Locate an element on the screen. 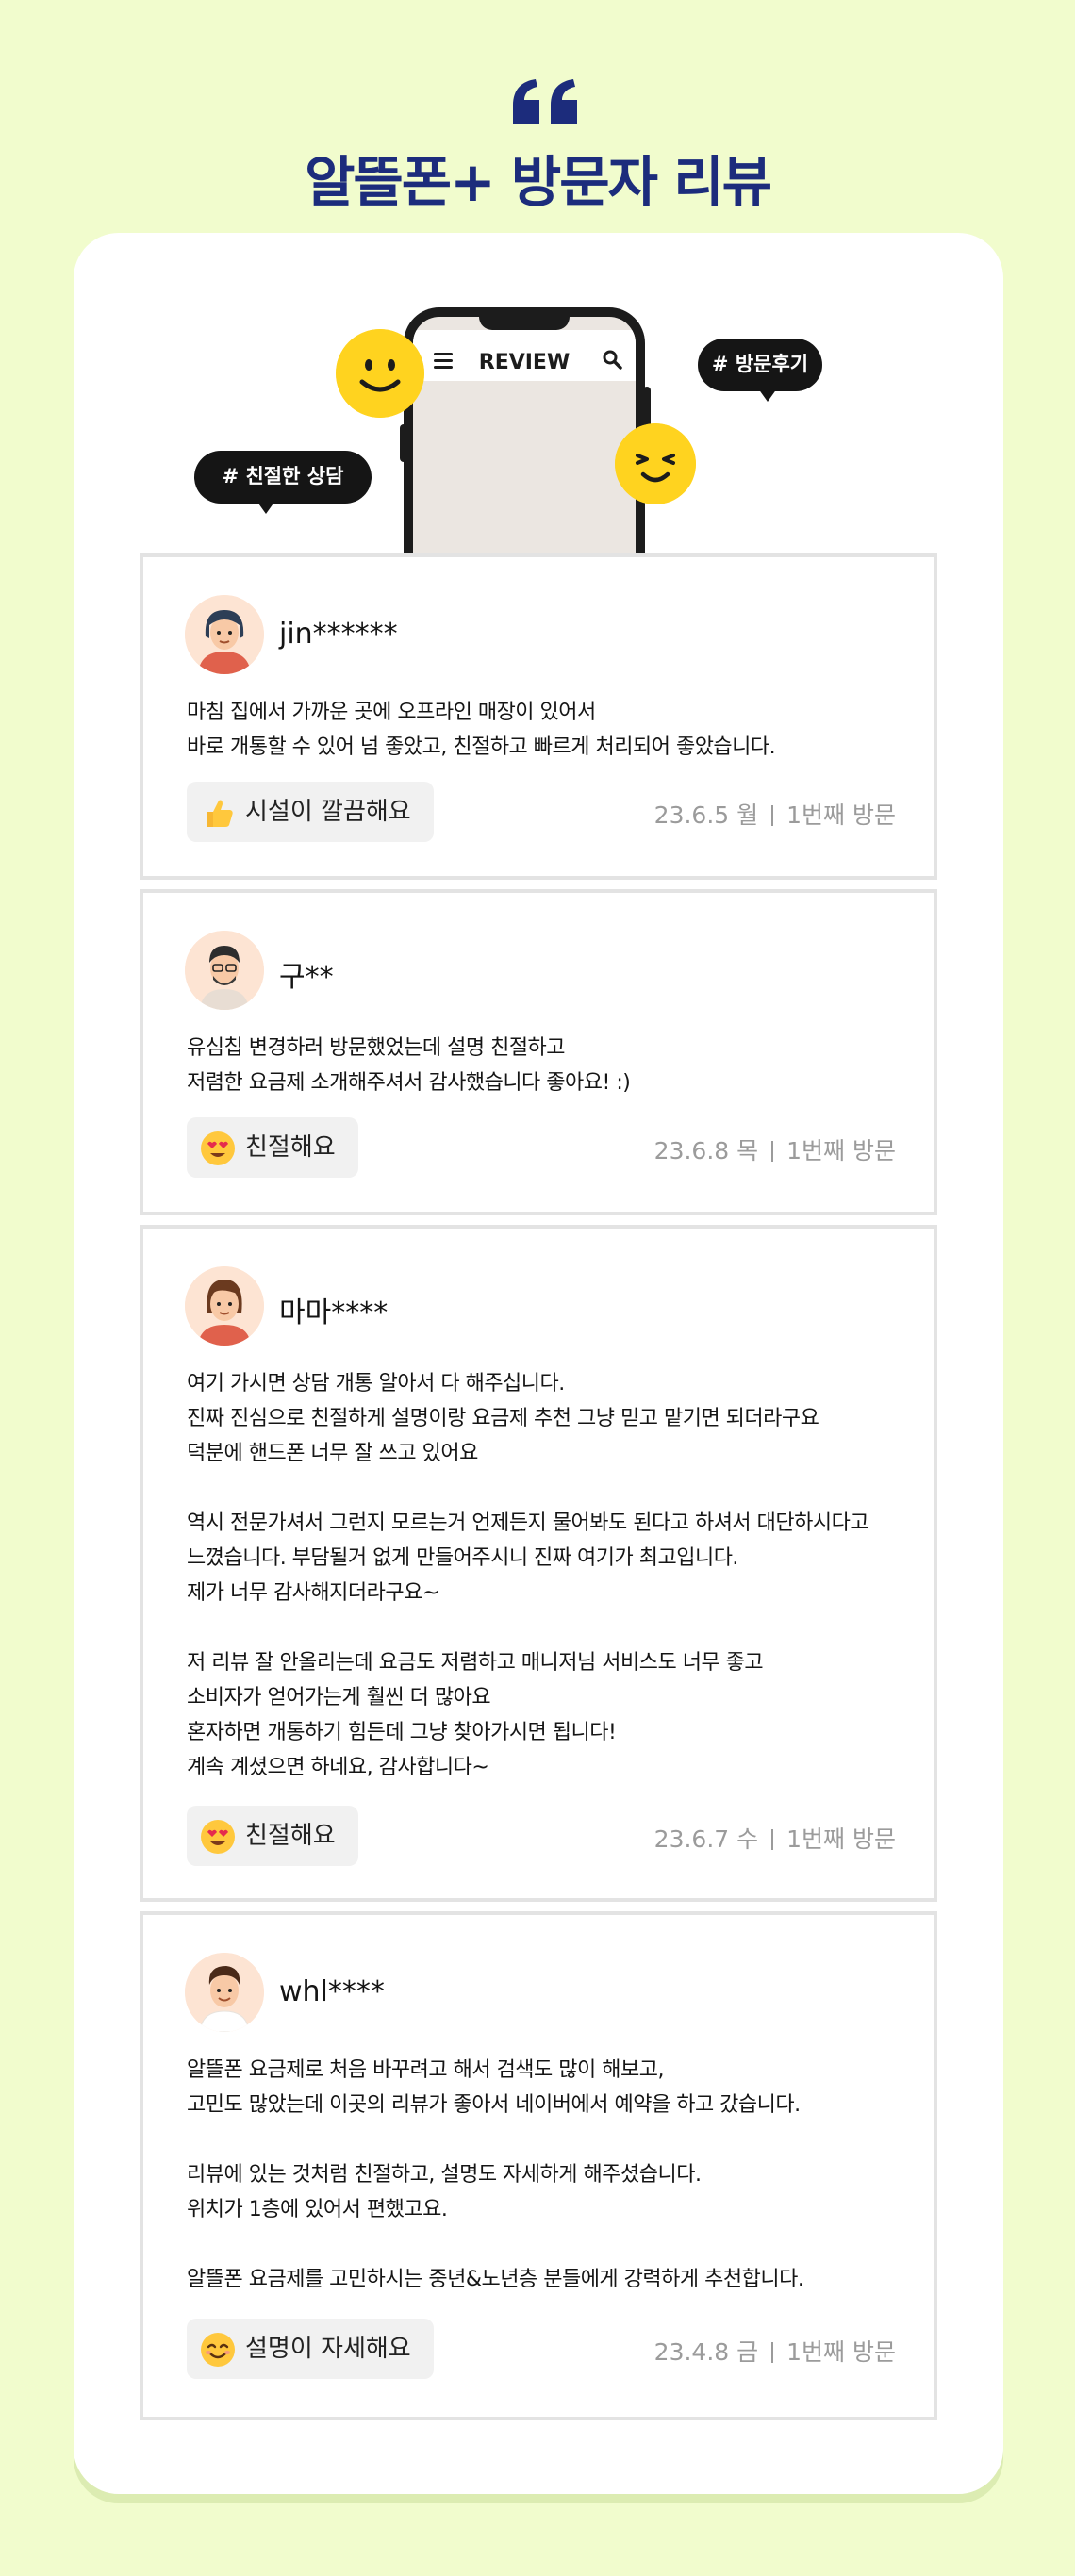  username: jin****** is located at coordinates (338, 634).